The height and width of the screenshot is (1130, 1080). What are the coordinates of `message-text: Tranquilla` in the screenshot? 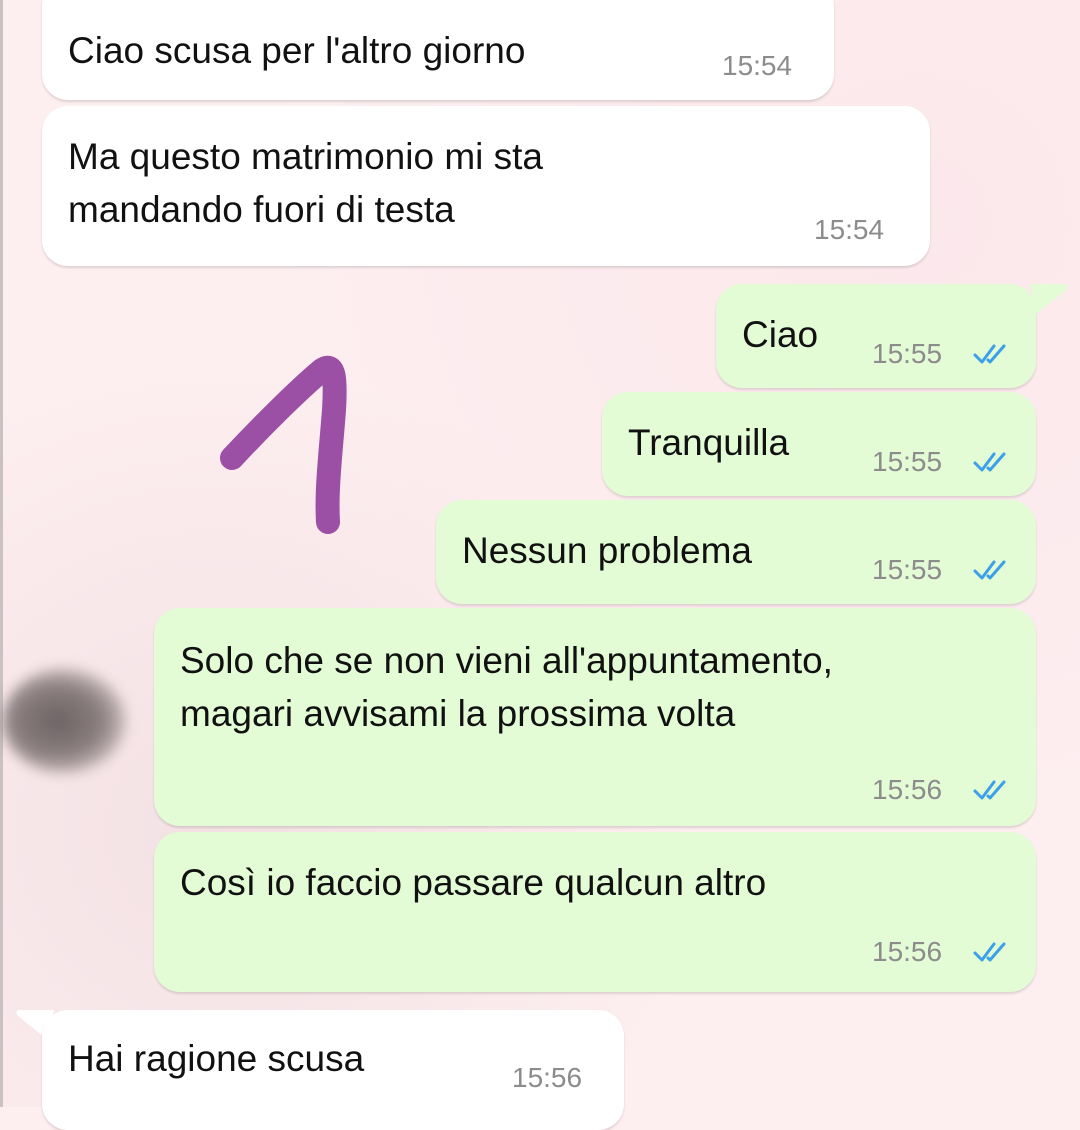 It's located at (709, 442).